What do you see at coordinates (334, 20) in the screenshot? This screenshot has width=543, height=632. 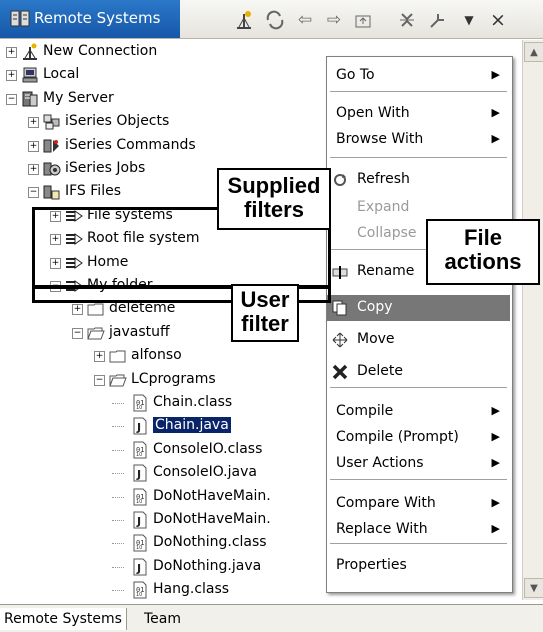 I see `forward-arrow-icon: ⇨` at bounding box center [334, 20].